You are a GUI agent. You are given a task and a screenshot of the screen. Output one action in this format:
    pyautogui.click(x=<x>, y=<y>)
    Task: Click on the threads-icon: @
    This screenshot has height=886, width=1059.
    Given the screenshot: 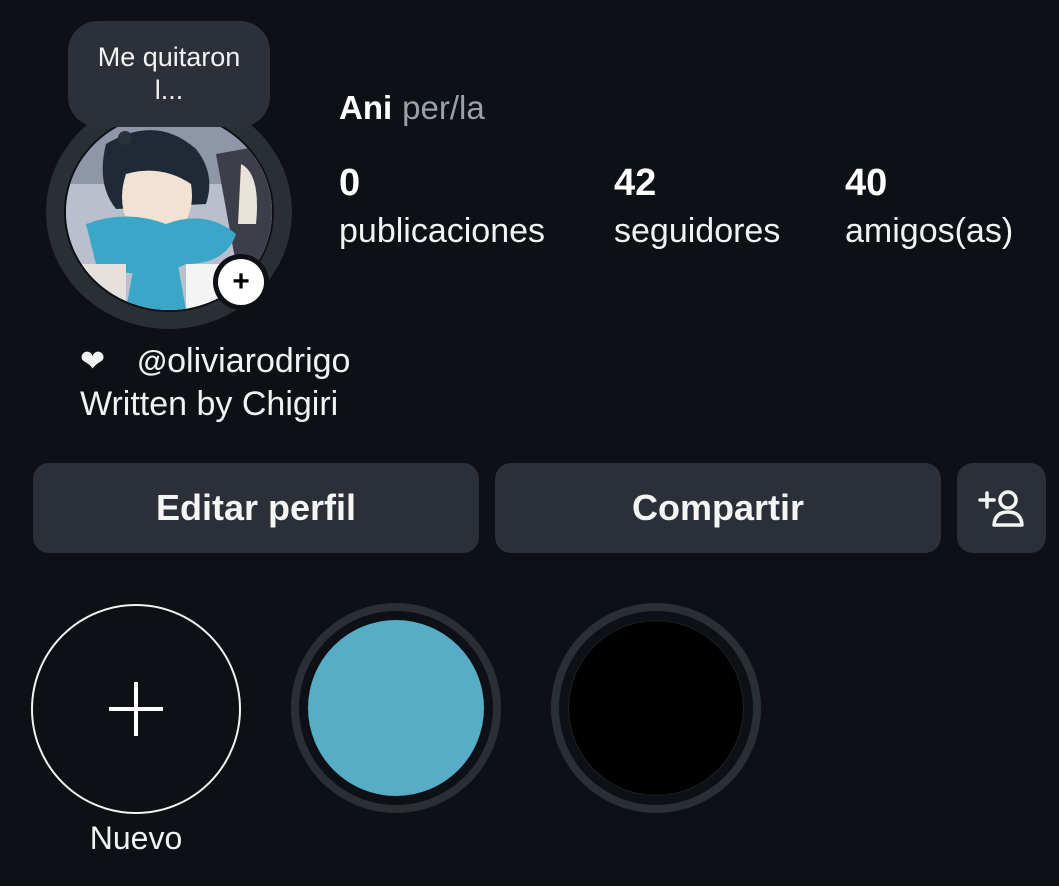 What is the action you would take?
    pyautogui.click(x=152, y=361)
    